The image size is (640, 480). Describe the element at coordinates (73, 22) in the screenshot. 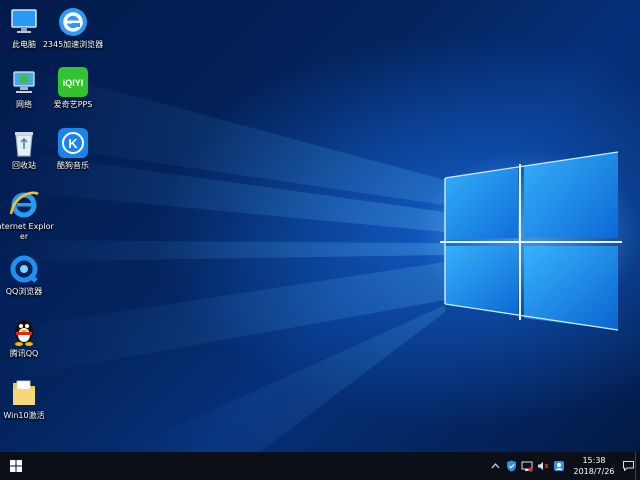

I see `browser-2345-icon` at that location.